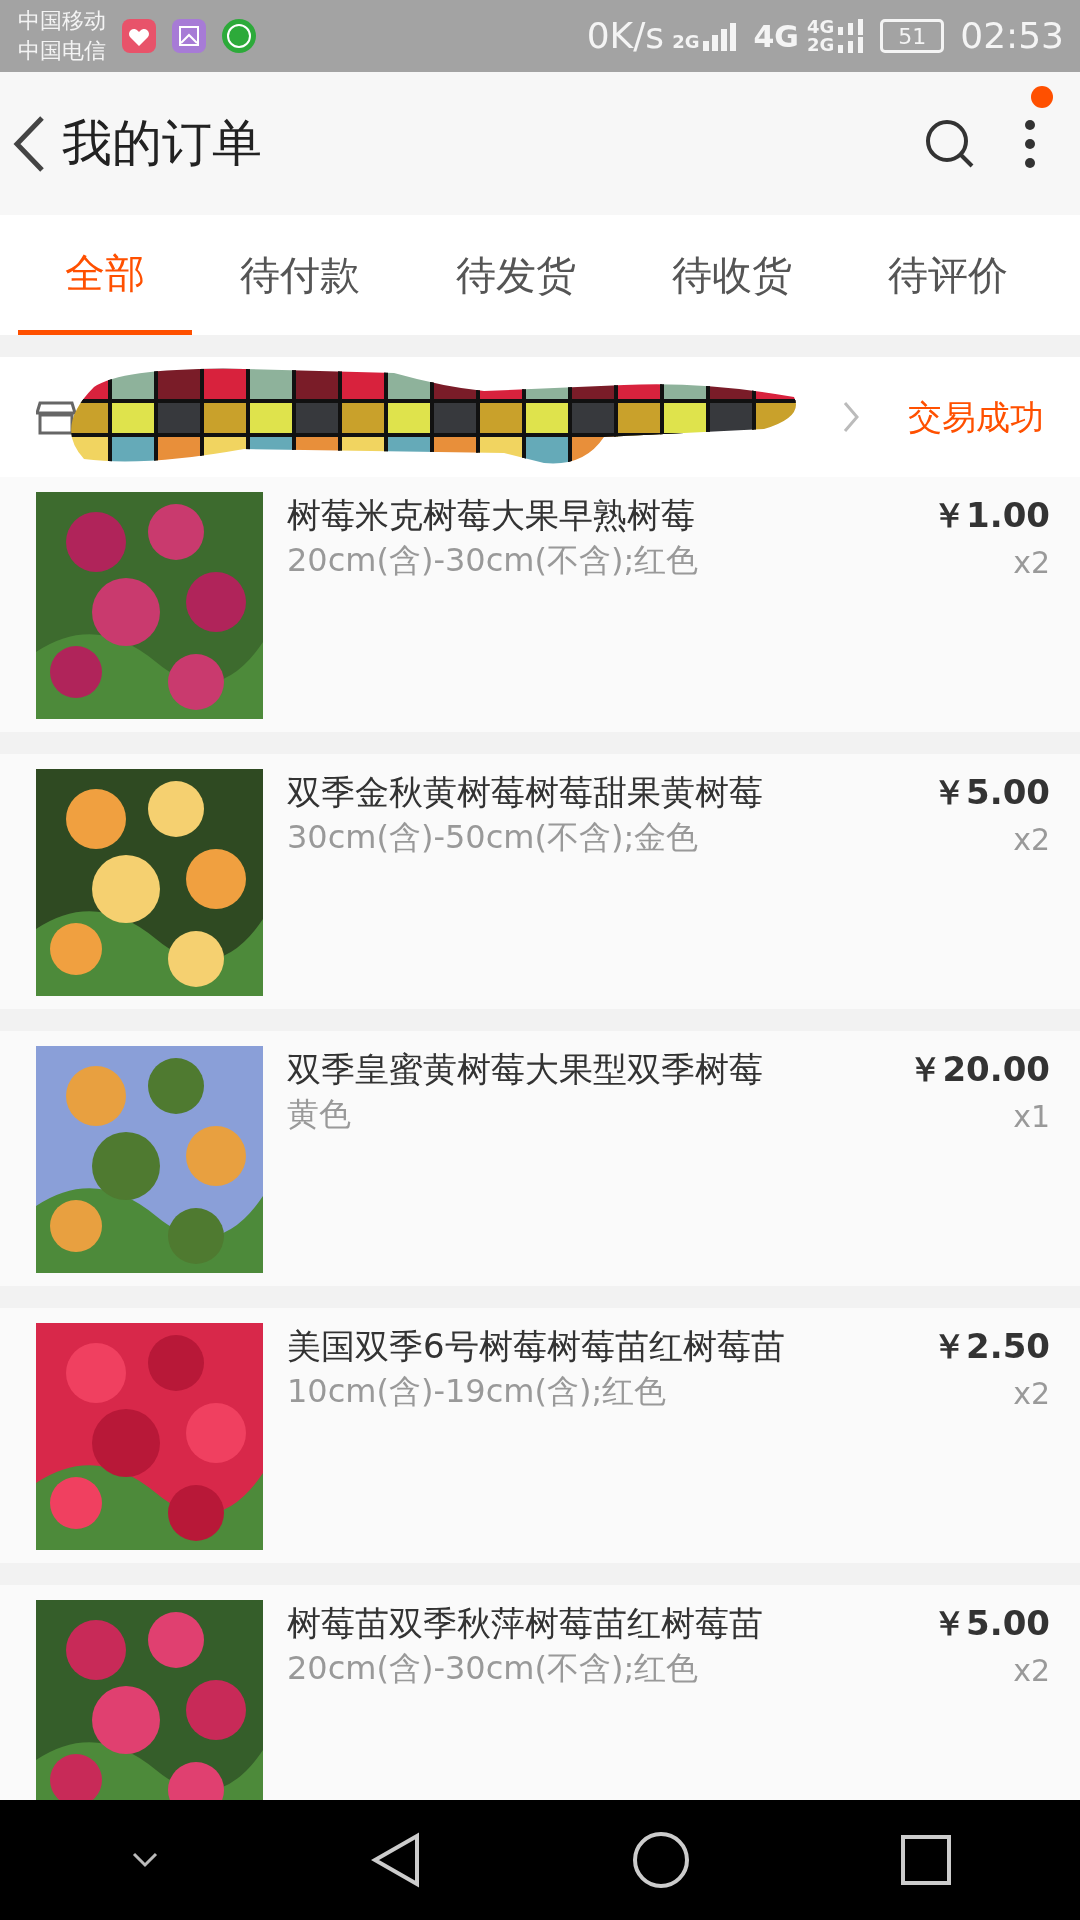  What do you see at coordinates (976, 417) in the screenshot?
I see `order-status: 交易成功` at bounding box center [976, 417].